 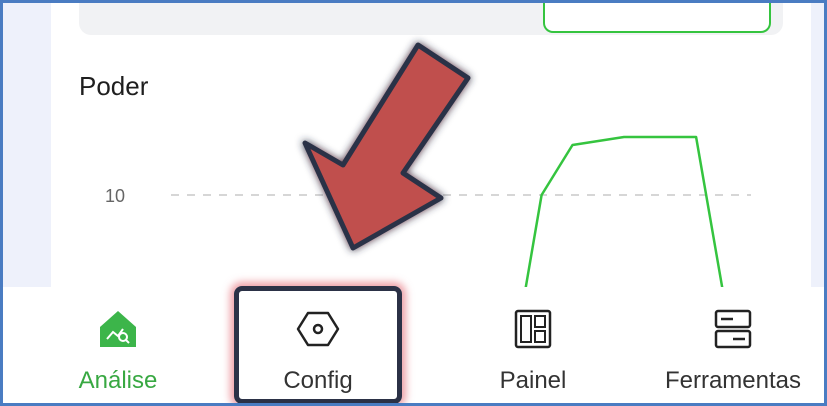 I want to click on annotation-arrow, so click(x=386, y=146).